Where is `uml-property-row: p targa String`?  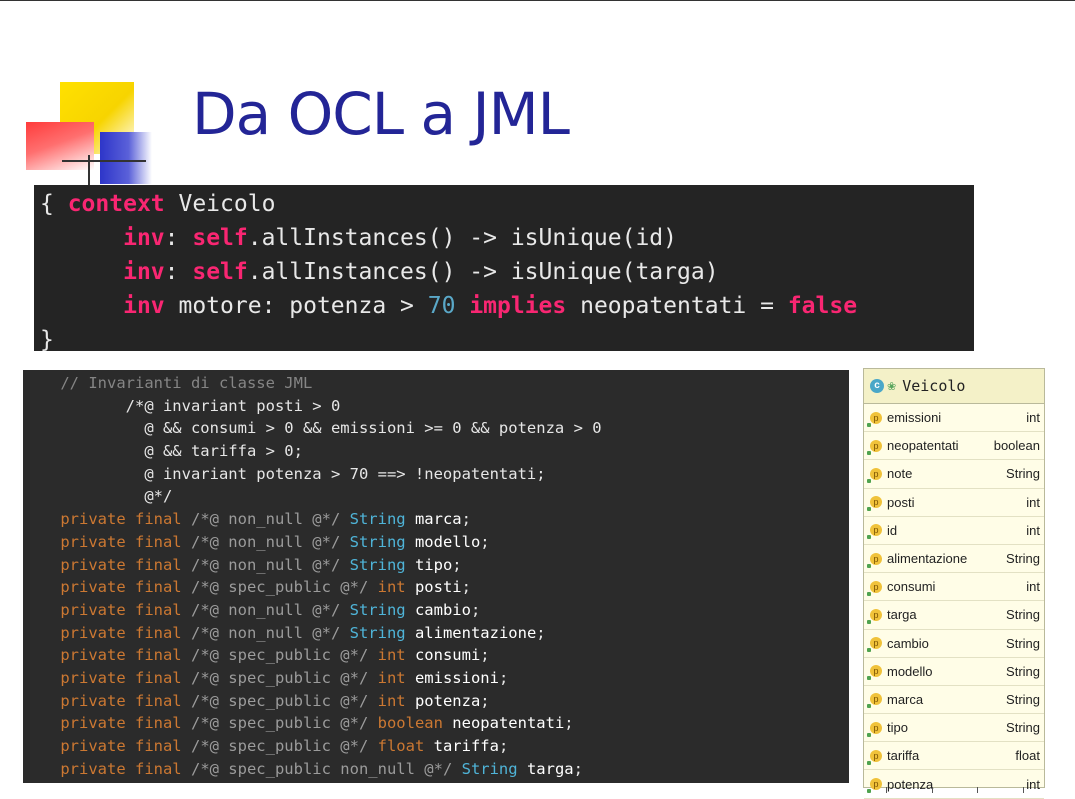 uml-property-row: p targa String is located at coordinates (954, 615).